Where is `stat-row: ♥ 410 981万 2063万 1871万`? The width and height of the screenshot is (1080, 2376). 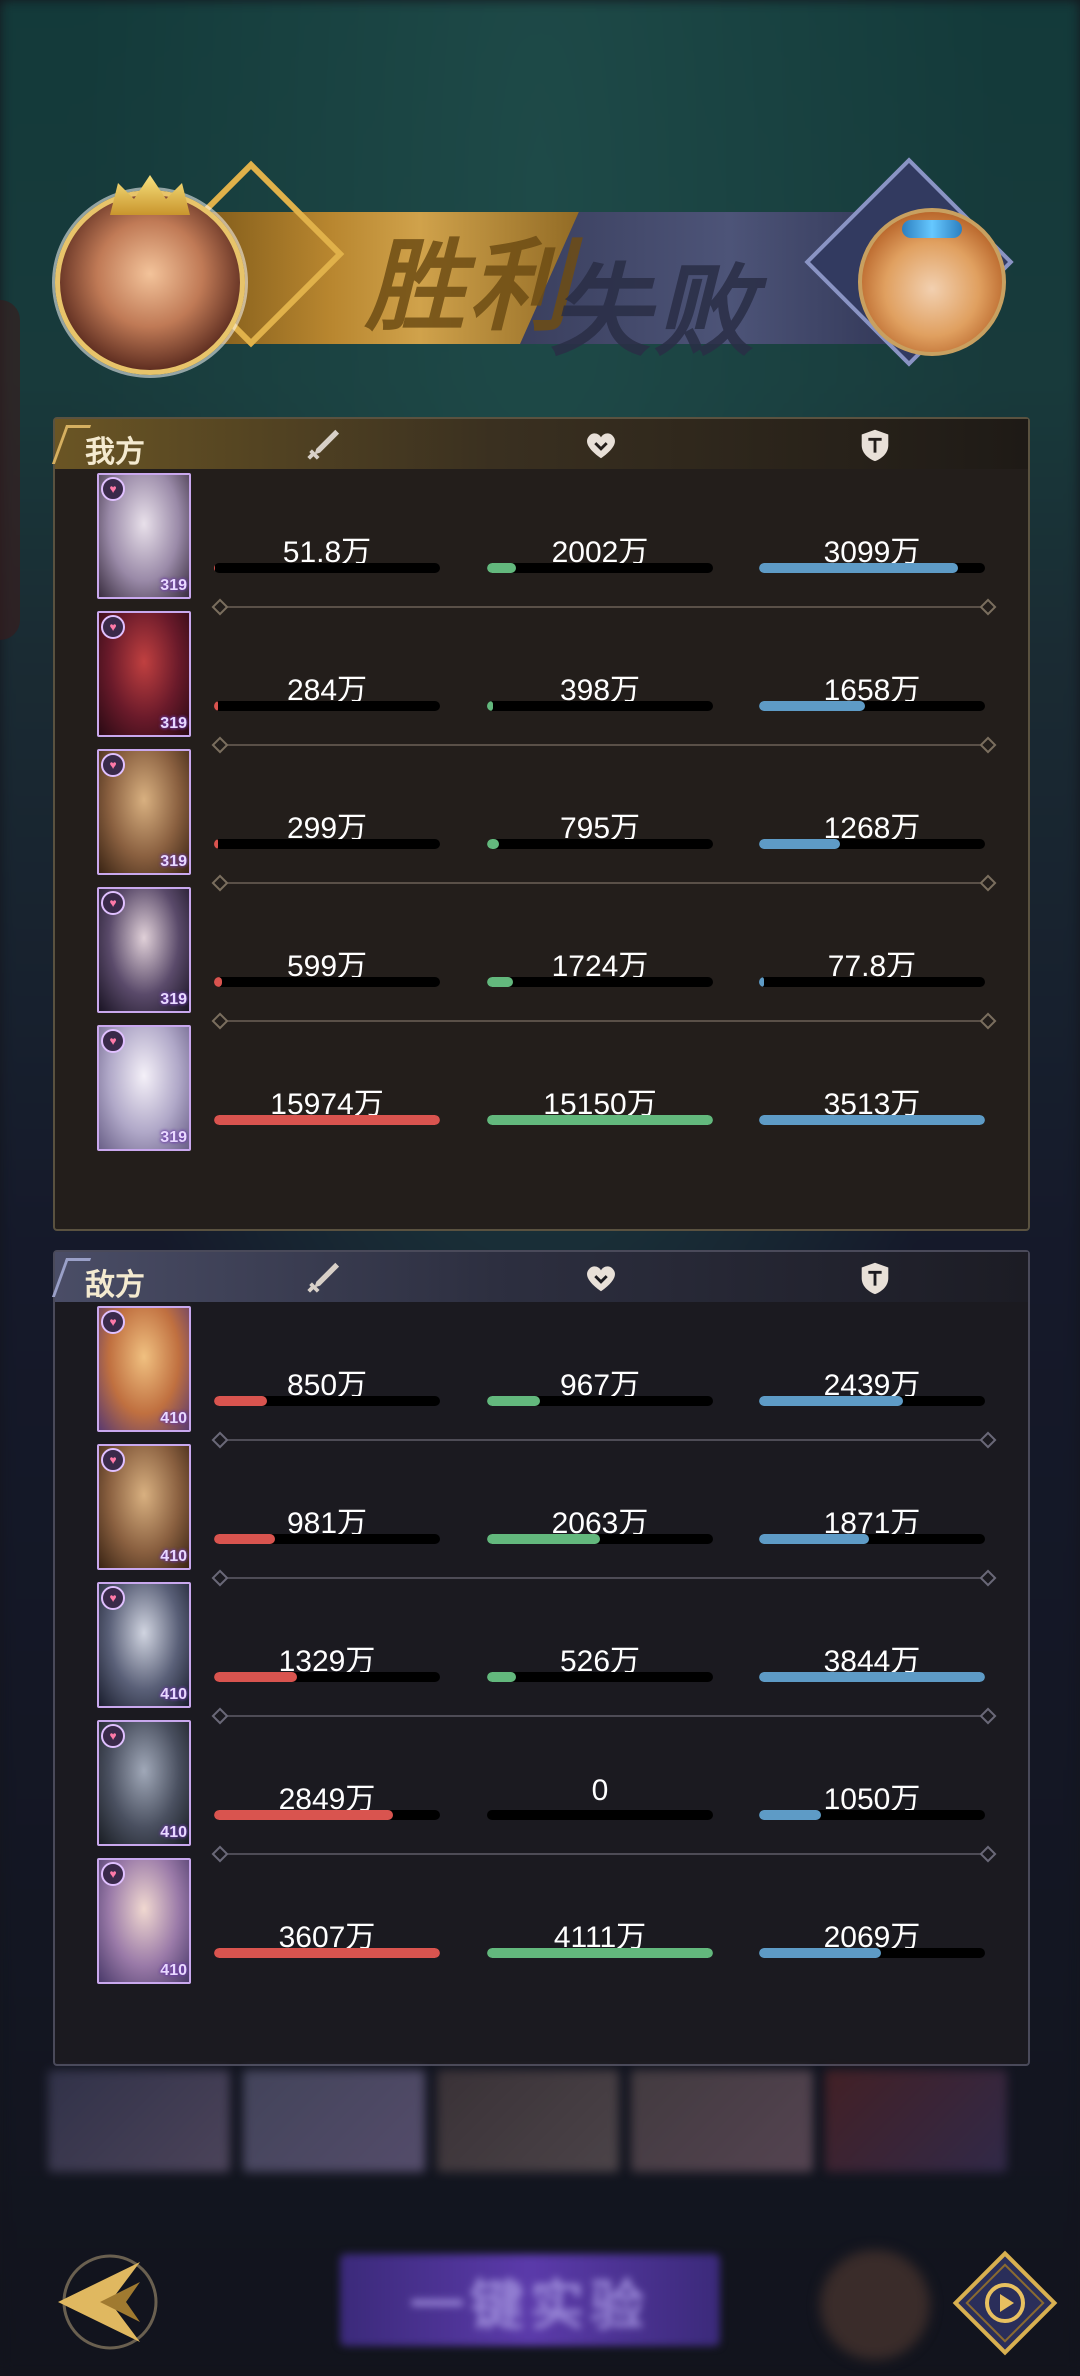
stat-row: ♥ 410 981万 2063万 1871万 is located at coordinates (541, 1509).